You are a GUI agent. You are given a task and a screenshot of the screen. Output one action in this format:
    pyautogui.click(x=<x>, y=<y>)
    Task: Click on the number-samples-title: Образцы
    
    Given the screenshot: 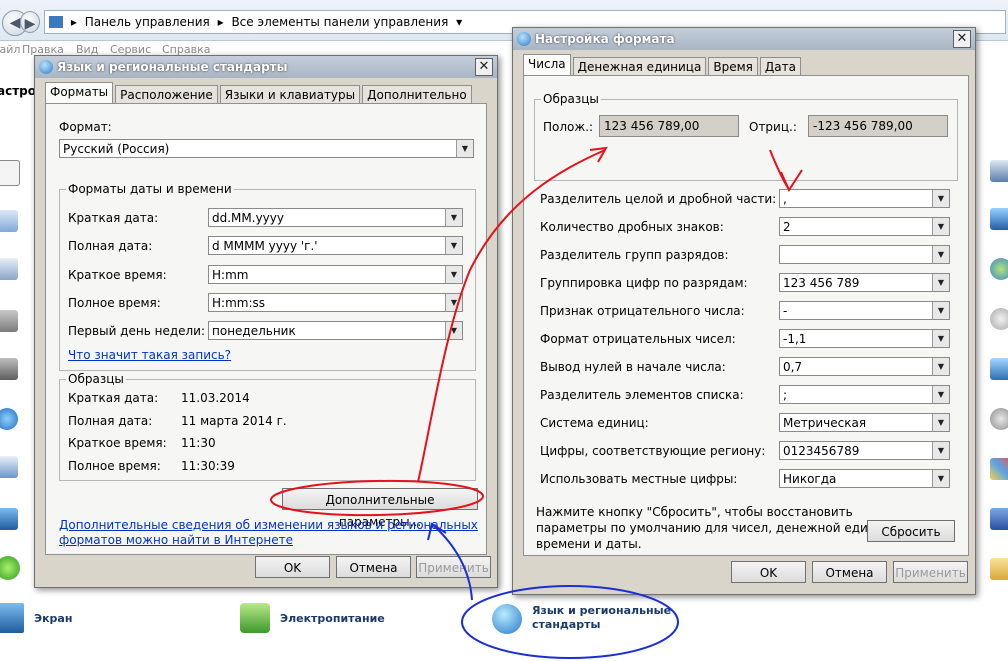 What is the action you would take?
    pyautogui.click(x=571, y=99)
    